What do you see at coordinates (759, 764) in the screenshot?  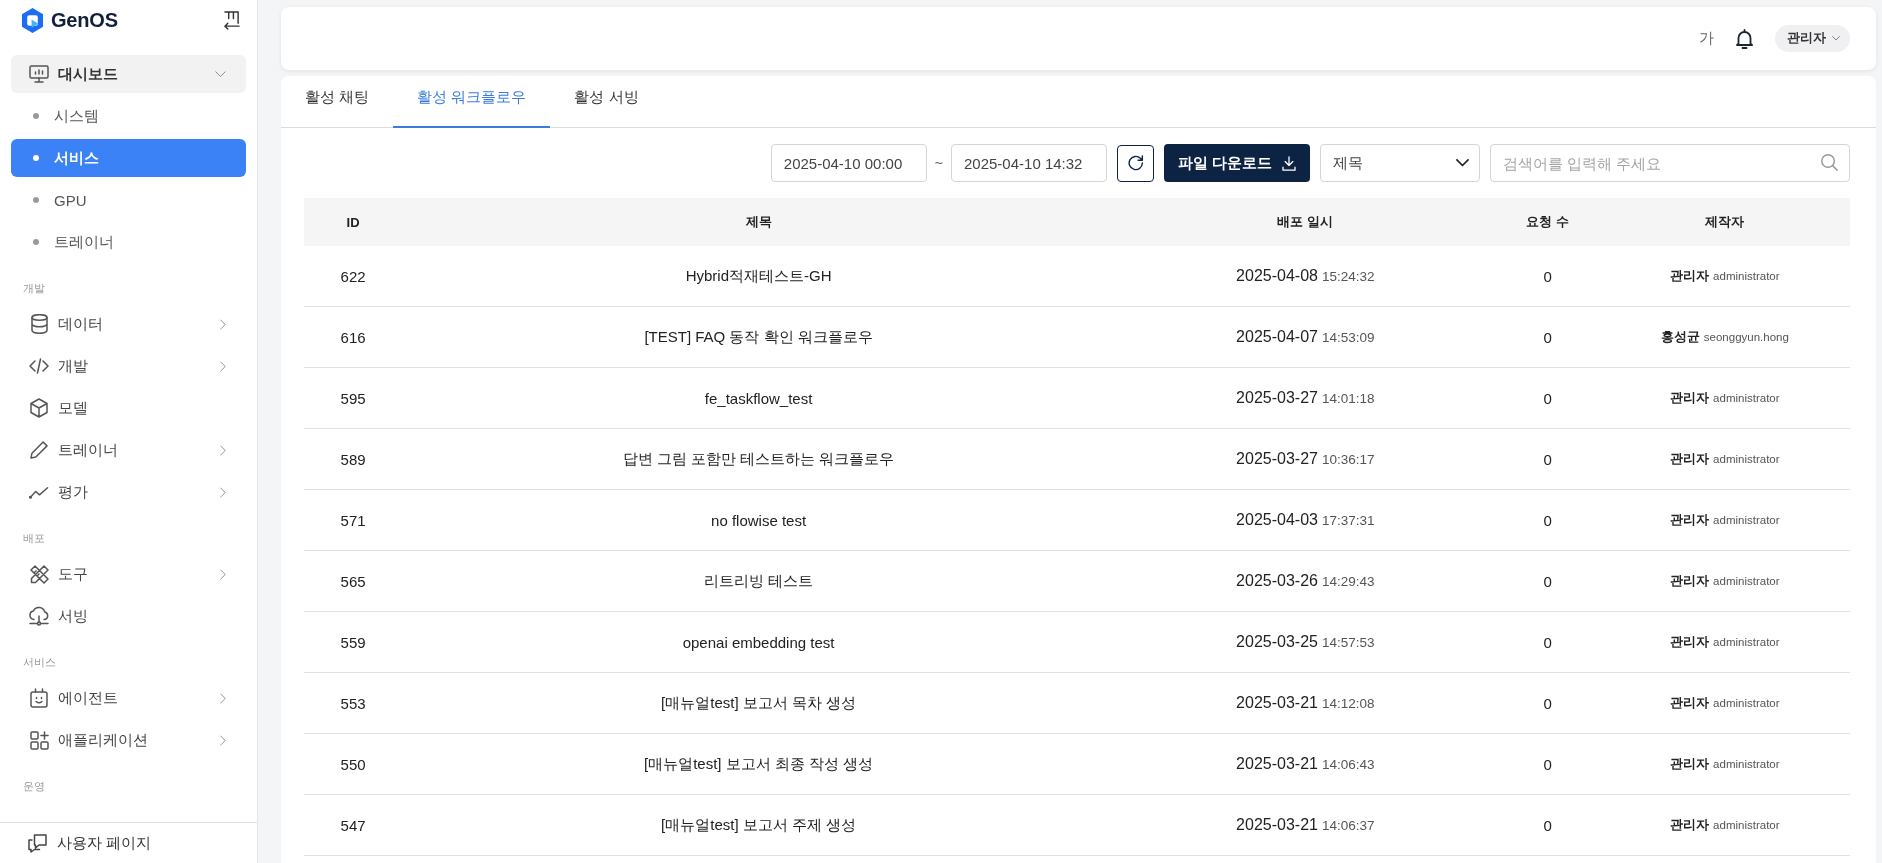 I see `table-cell: [매뉴얼test] 보고서 최종 작성 생성` at bounding box center [759, 764].